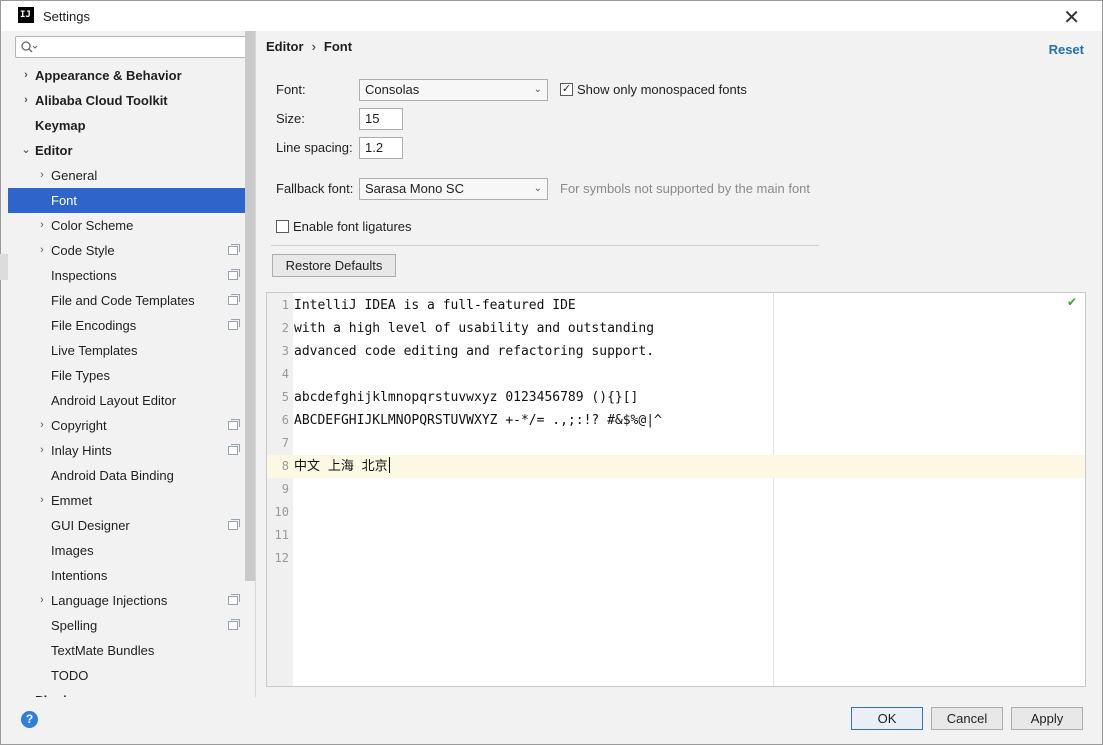  What do you see at coordinates (250, 306) in the screenshot?
I see `sidebar-scrollbar-thumb` at bounding box center [250, 306].